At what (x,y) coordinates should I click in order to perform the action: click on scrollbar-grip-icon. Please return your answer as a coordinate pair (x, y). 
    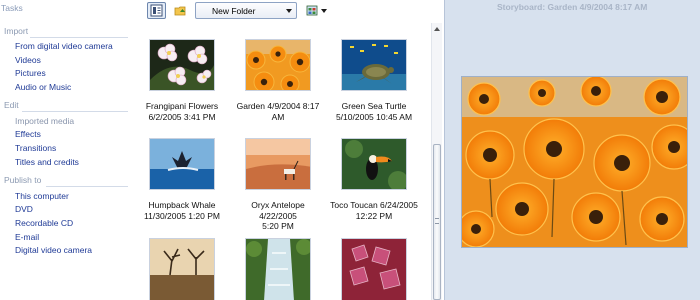
    Looking at the image, I should click on (437, 221).